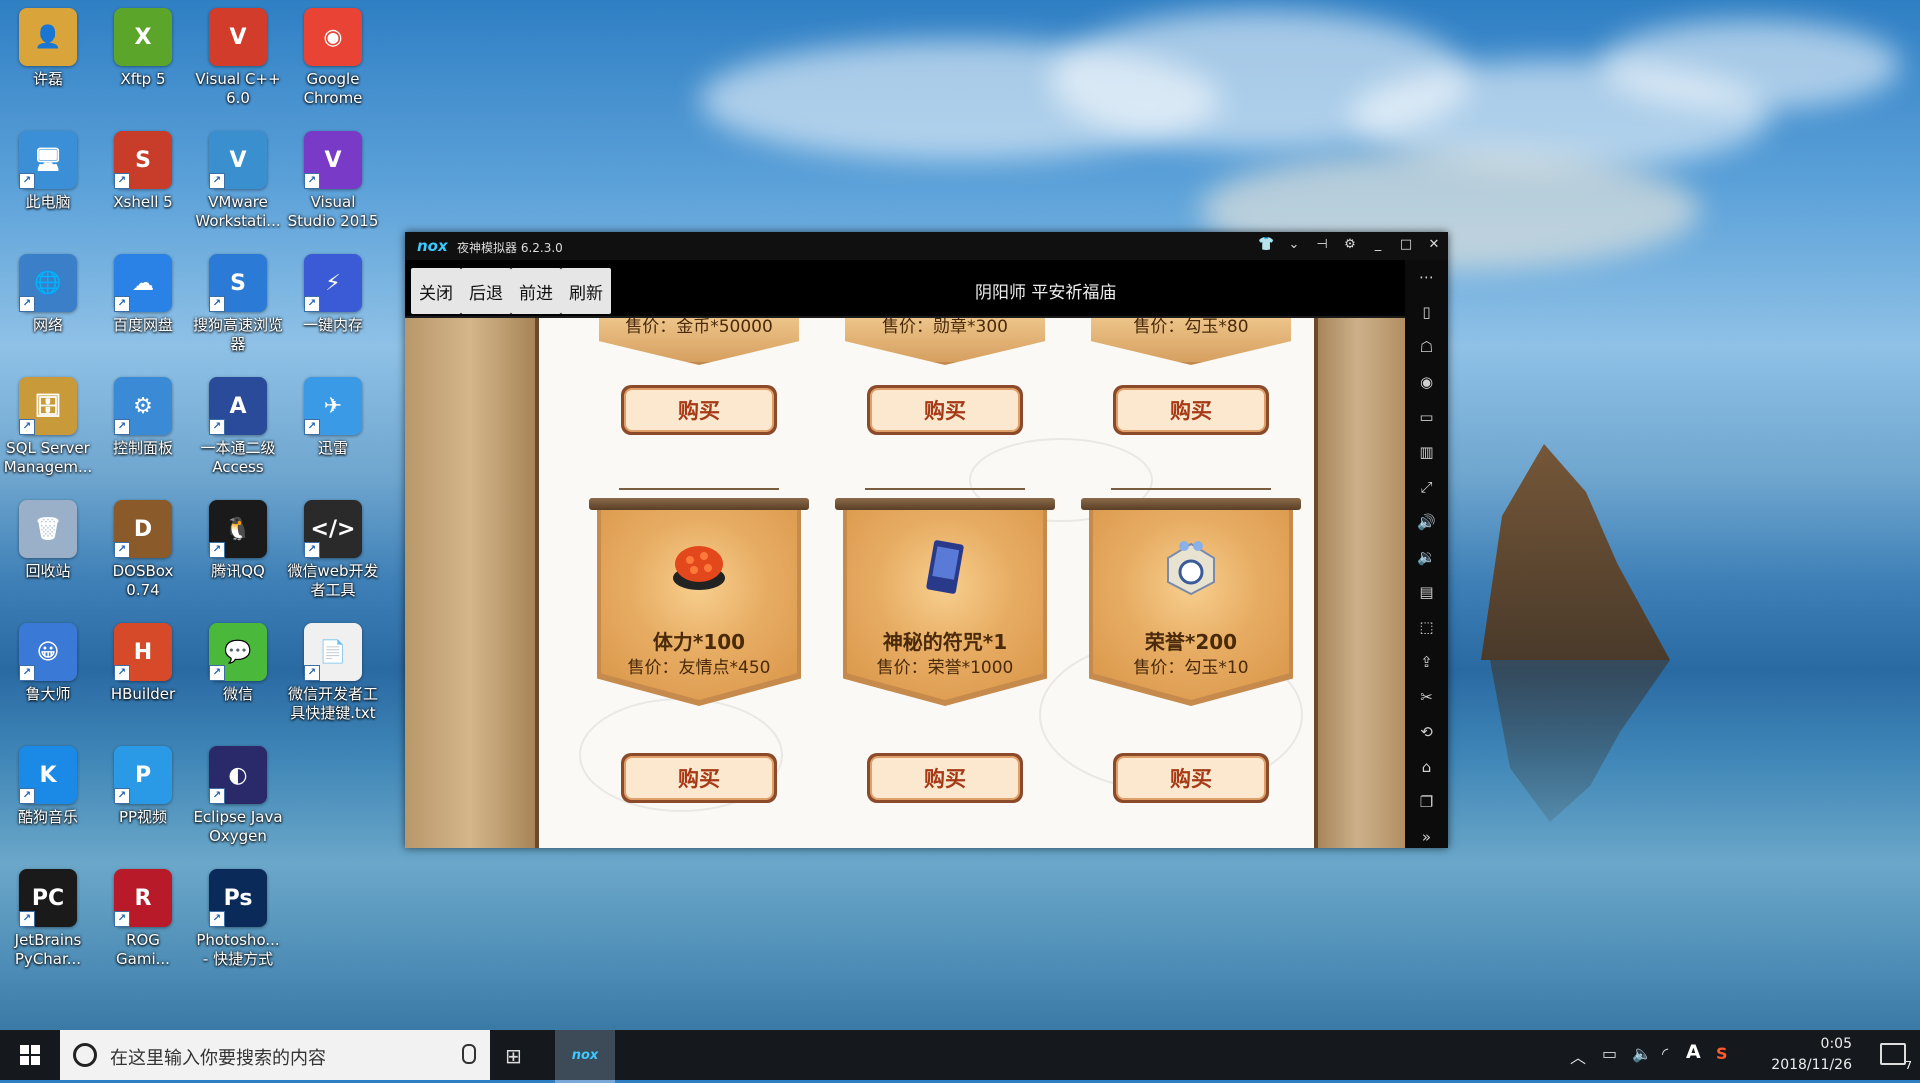 This screenshot has height=1083, width=1920. What do you see at coordinates (1294, 245) in the screenshot?
I see `chevron-down-icon: ⌄` at bounding box center [1294, 245].